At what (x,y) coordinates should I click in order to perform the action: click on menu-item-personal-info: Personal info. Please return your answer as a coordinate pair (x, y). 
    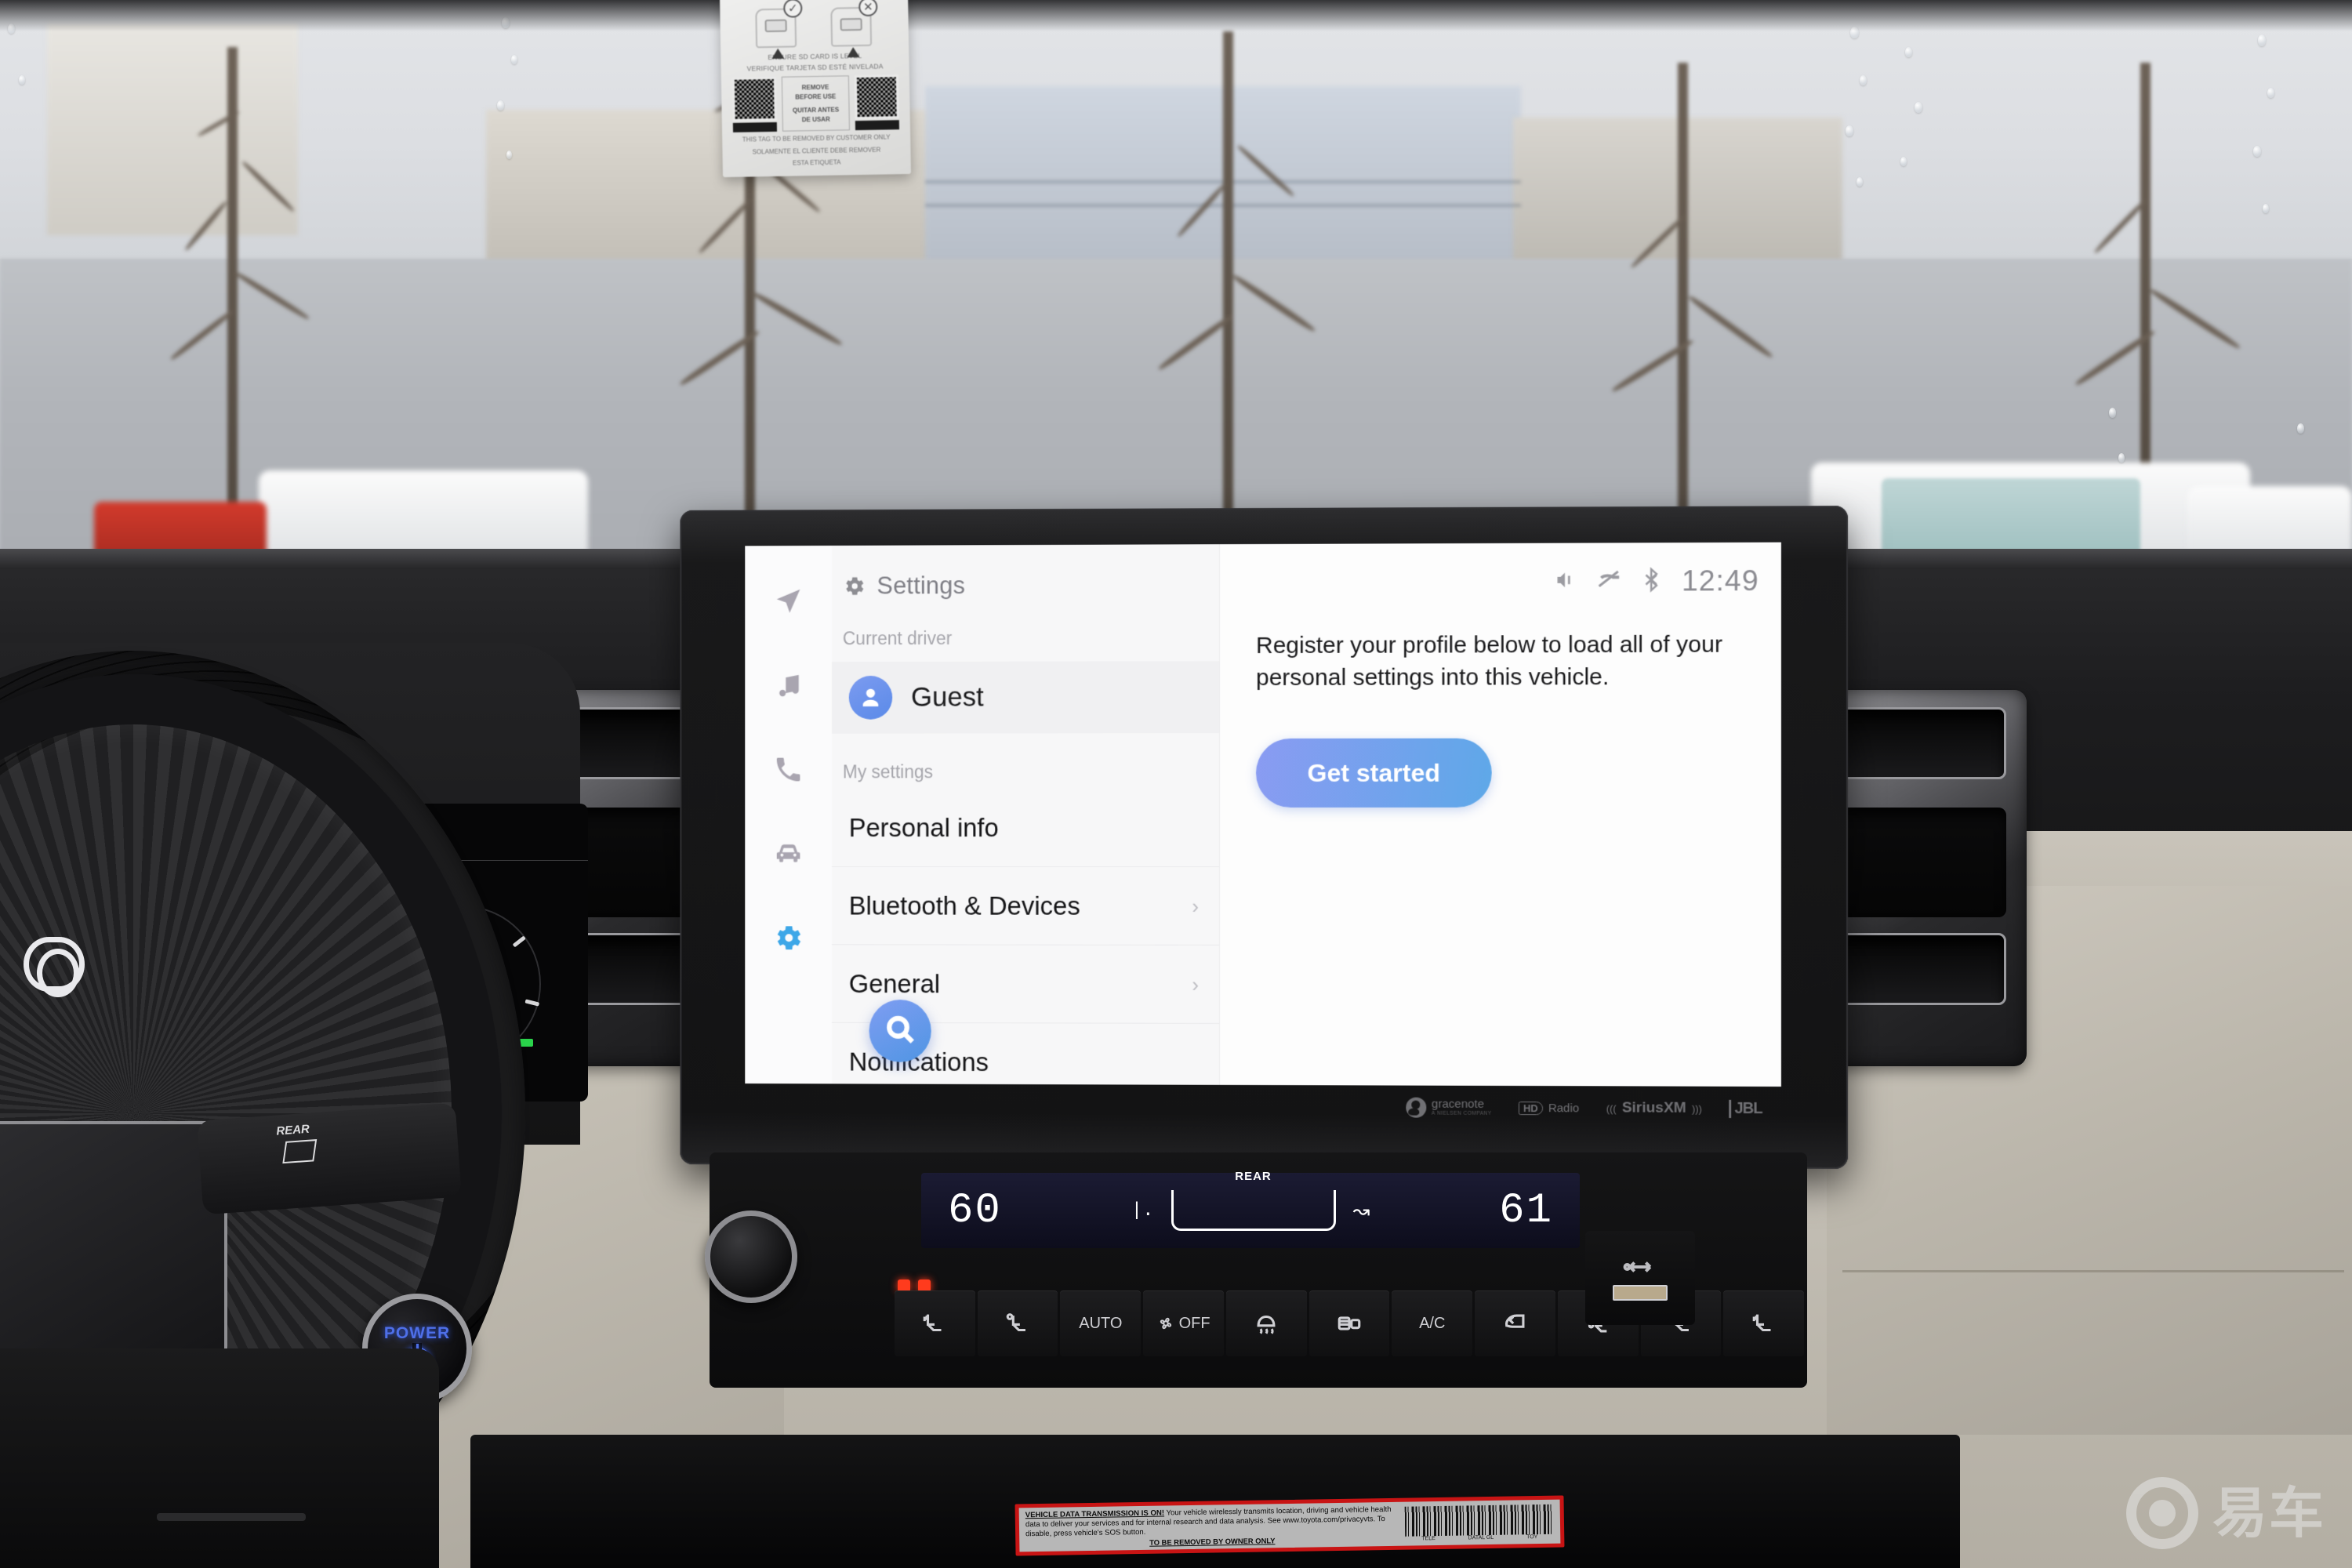
    Looking at the image, I should click on (1025, 828).